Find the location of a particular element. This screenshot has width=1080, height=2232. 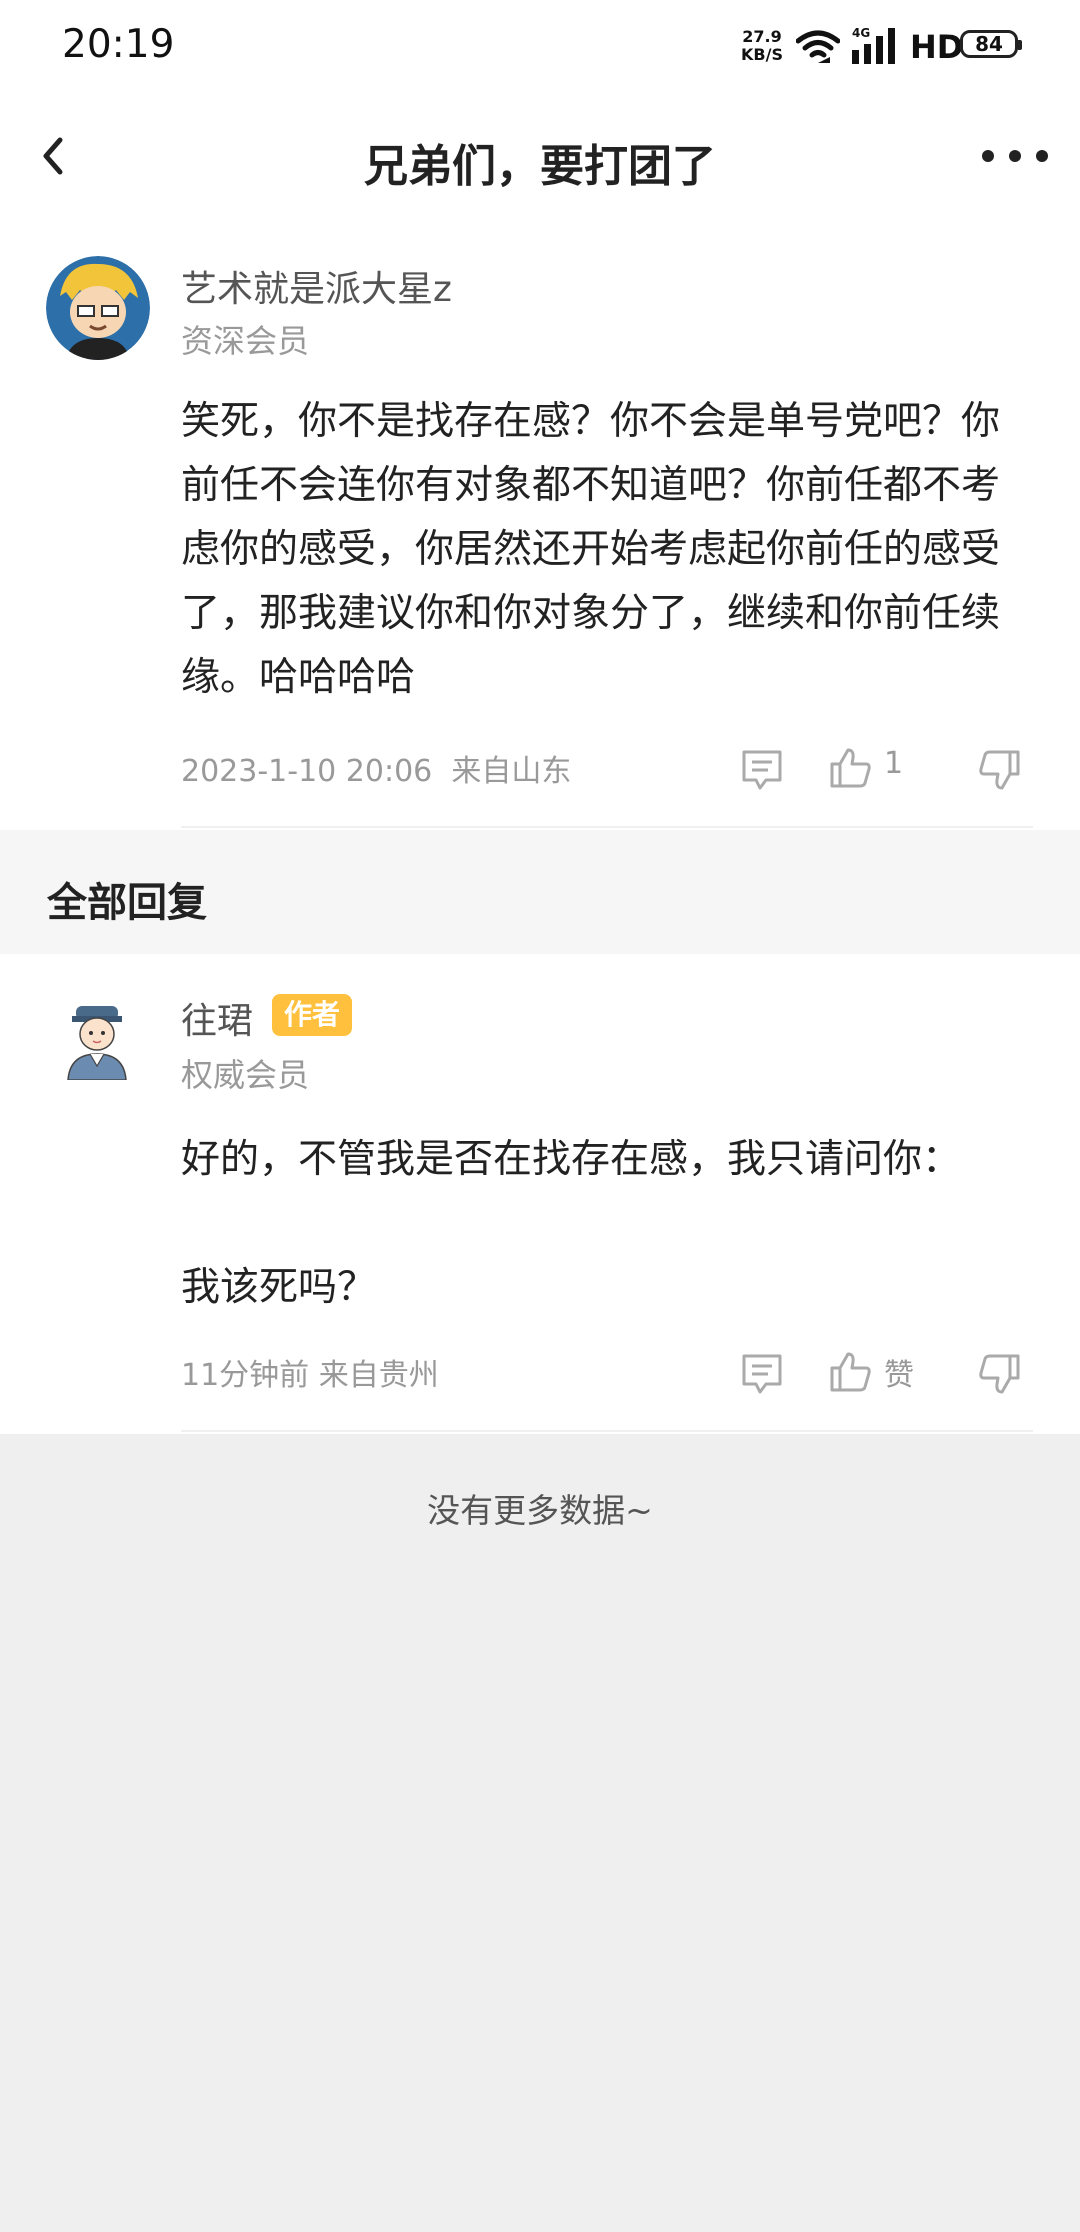

status-bar: 20:19 27.9 KB/S 4G HD 84 is located at coordinates (540, 48).